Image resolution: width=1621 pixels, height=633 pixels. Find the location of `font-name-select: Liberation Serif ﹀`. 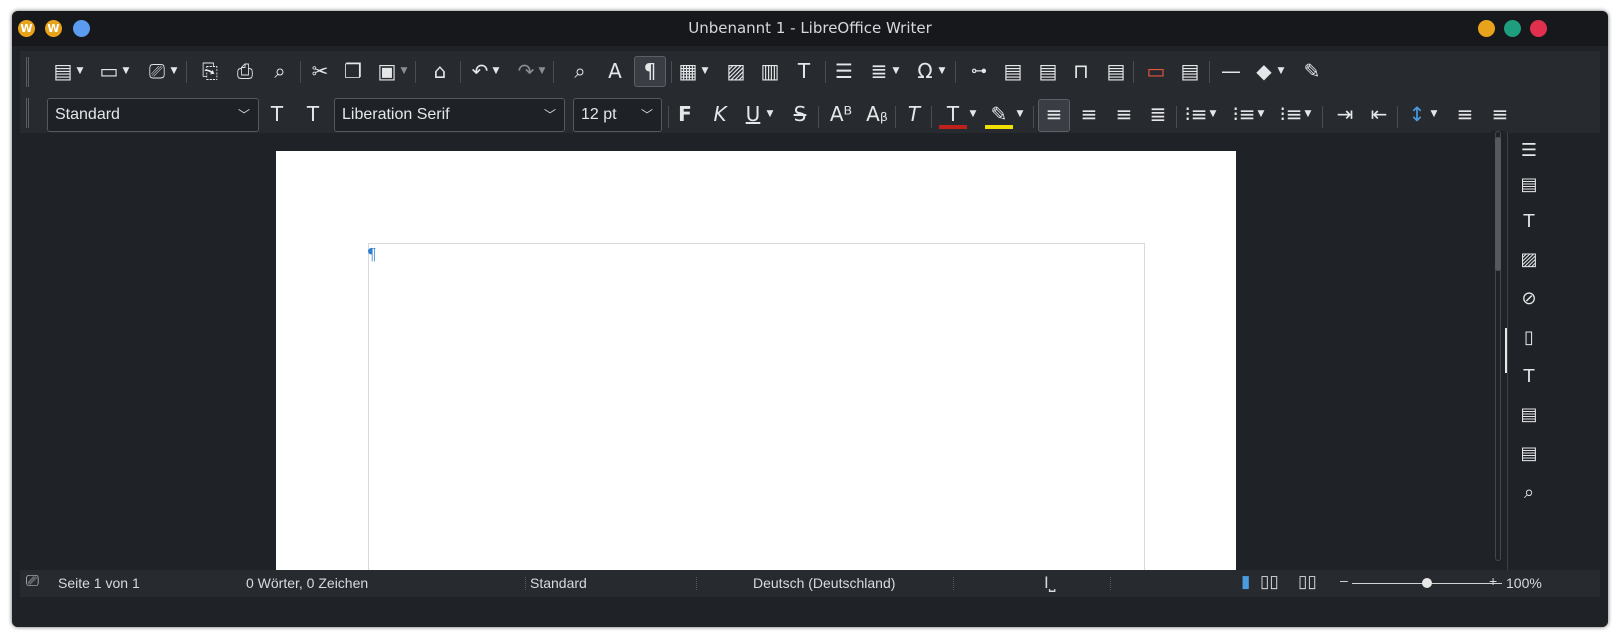

font-name-select: Liberation Serif ﹀ is located at coordinates (449, 115).